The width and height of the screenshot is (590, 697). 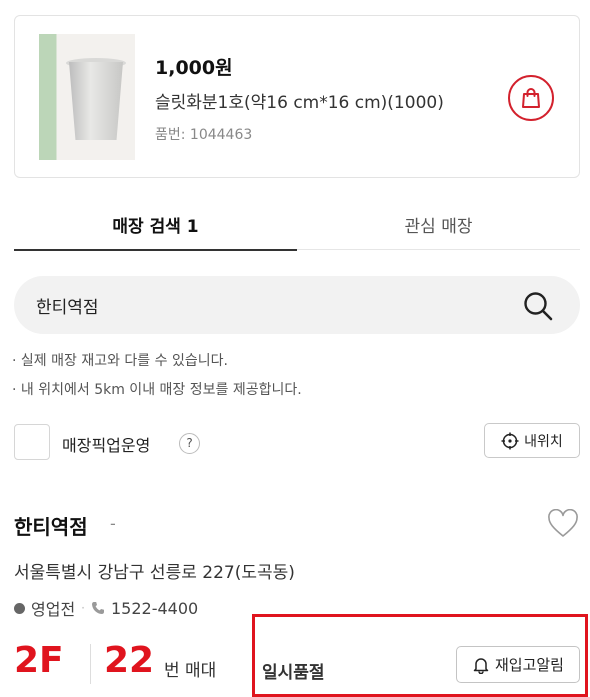 I want to click on notice-distance: · 내 위치에서 5km 이내 매장 정보를 제공합니다., so click(x=157, y=390).